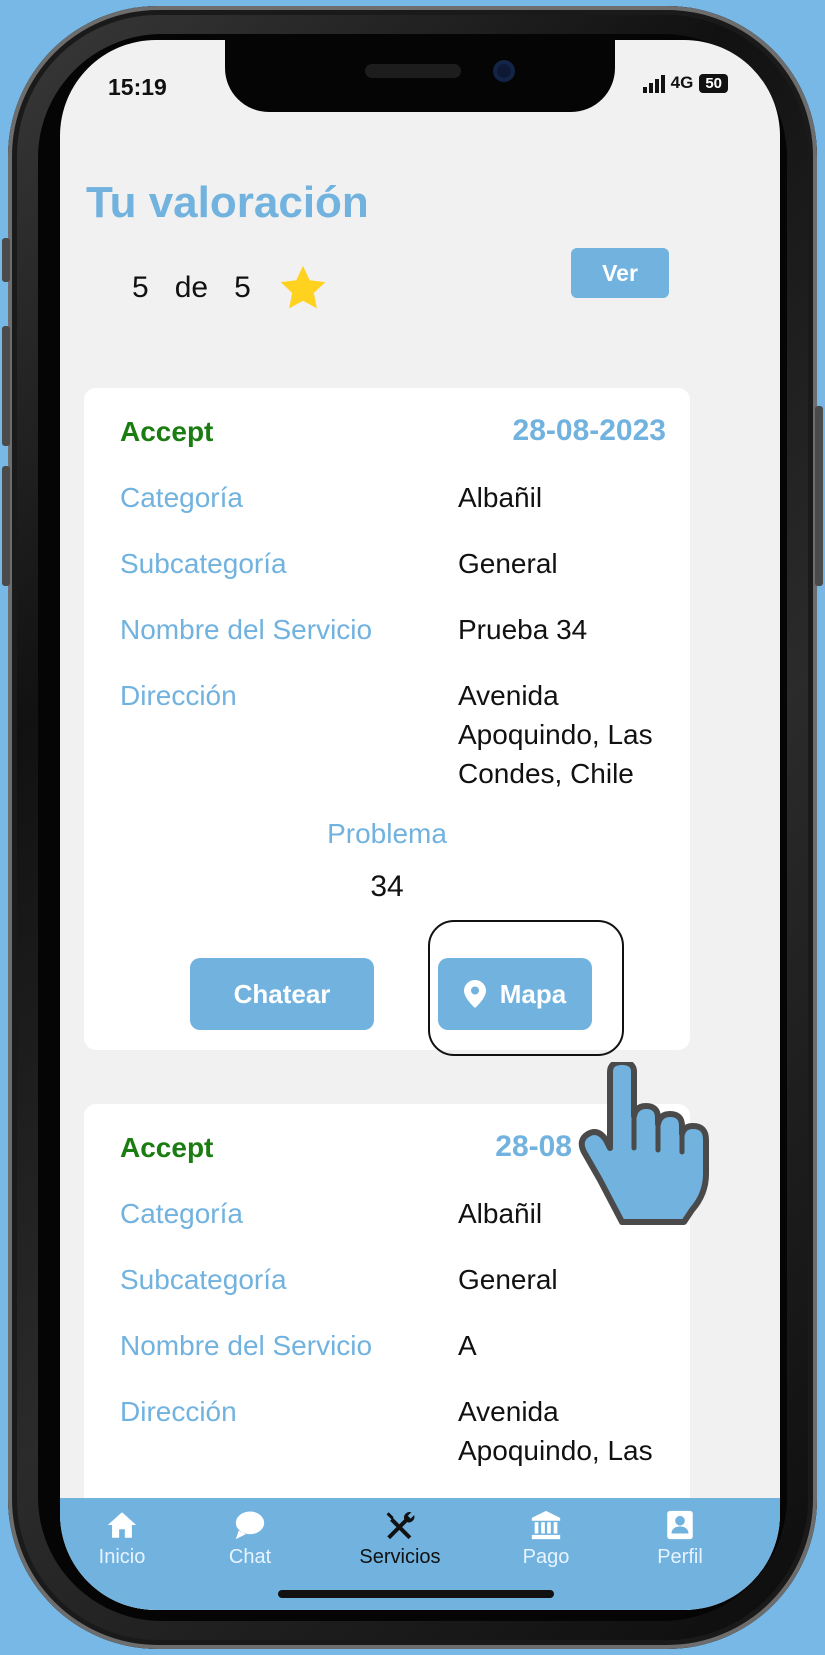  What do you see at coordinates (400, 1557) in the screenshot?
I see `tab-label: Servicios` at bounding box center [400, 1557].